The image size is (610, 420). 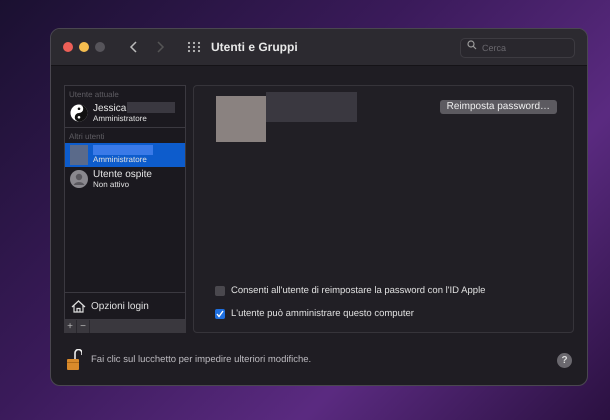 What do you see at coordinates (70, 326) in the screenshot?
I see `add-button: +` at bounding box center [70, 326].